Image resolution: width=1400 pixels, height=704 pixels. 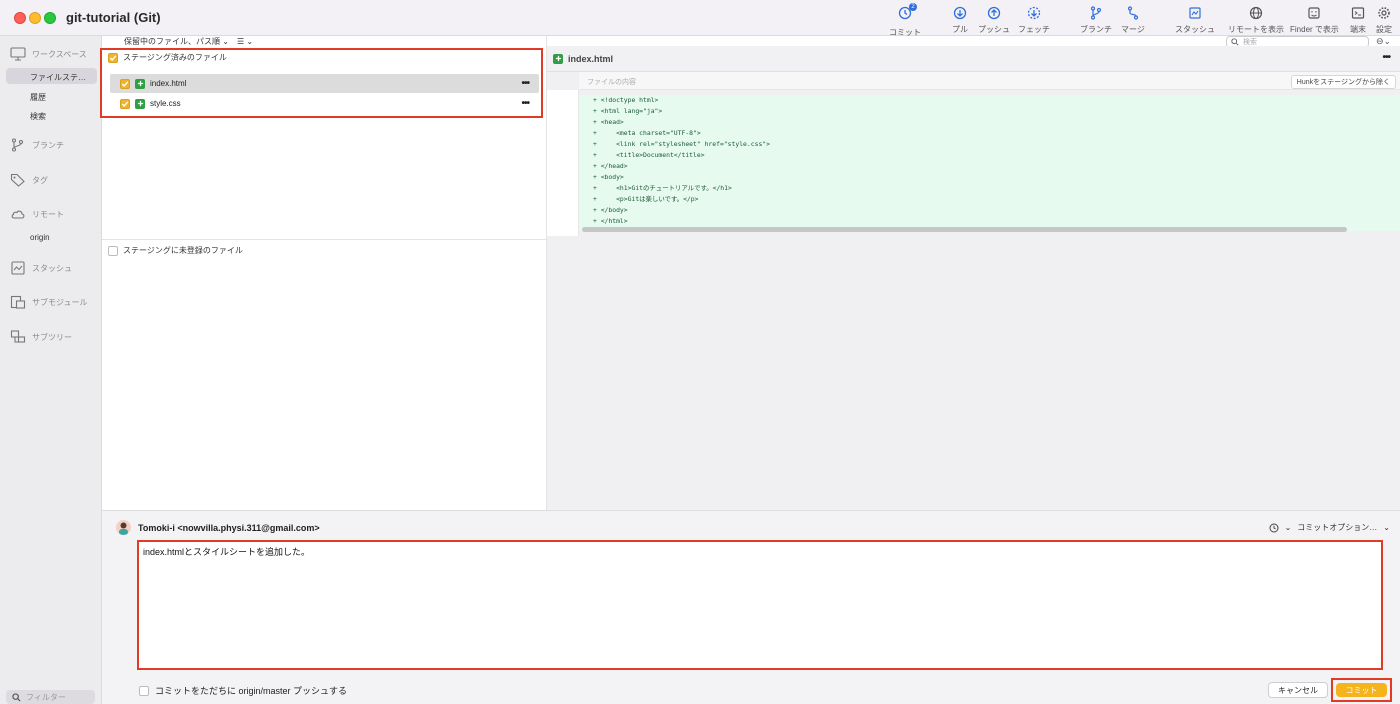 What do you see at coordinates (18, 214) in the screenshot?
I see `cloud-icon` at bounding box center [18, 214].